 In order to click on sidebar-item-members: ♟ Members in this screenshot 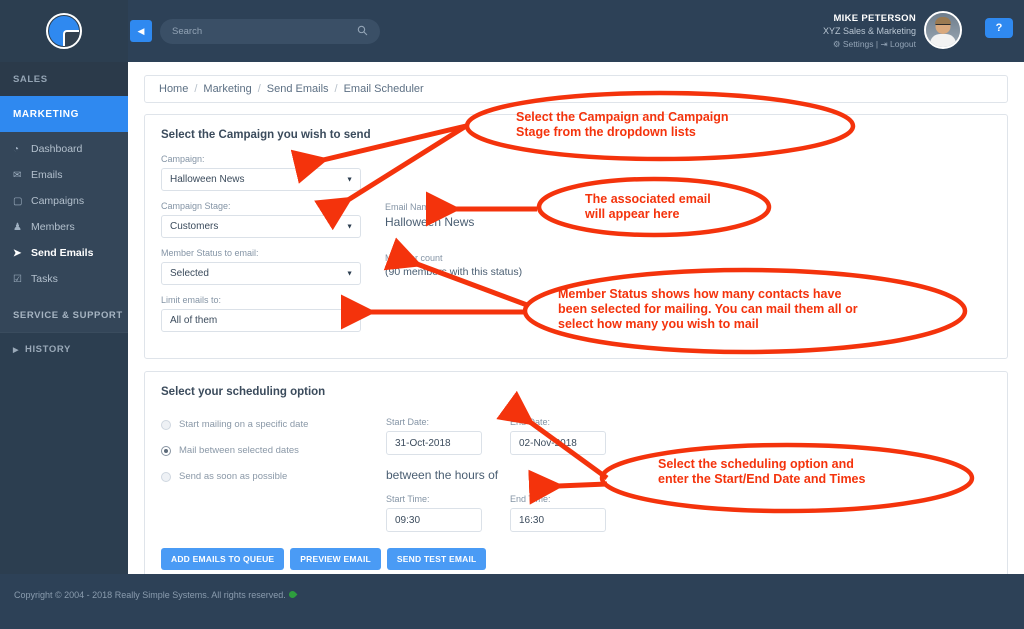, I will do `click(64, 227)`.